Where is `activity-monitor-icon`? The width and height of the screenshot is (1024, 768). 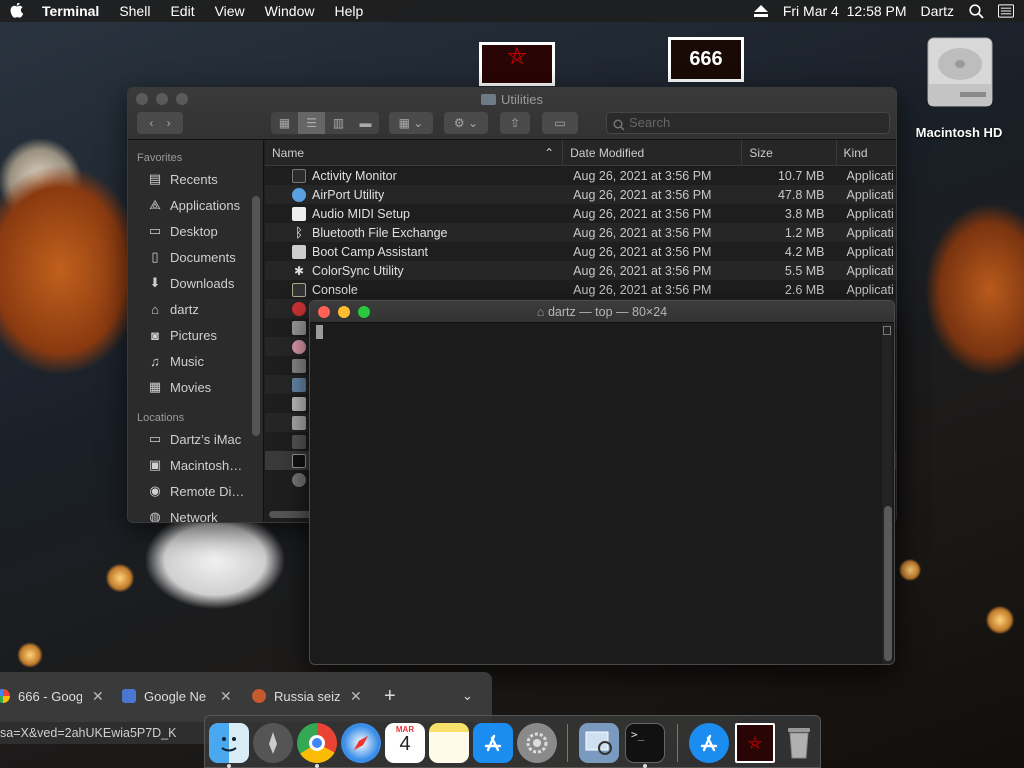 activity-monitor-icon is located at coordinates (299, 175).